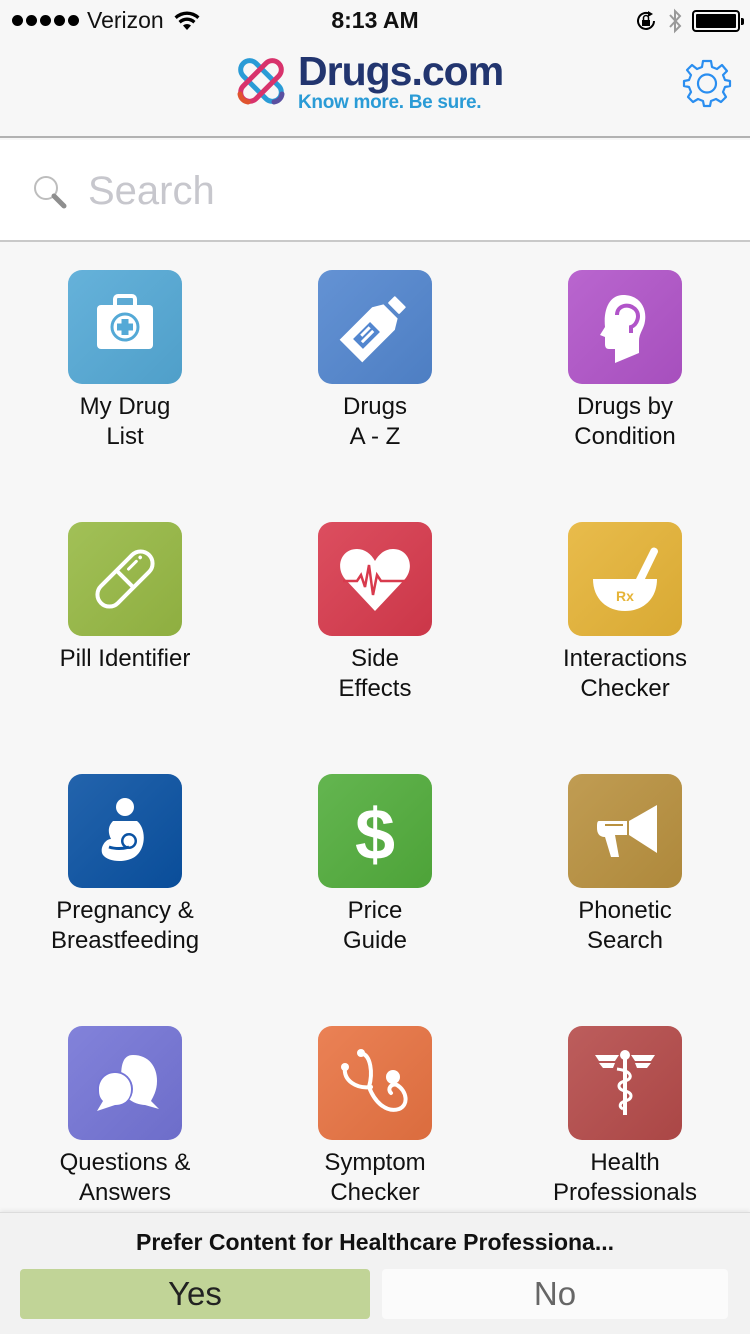 The width and height of the screenshot is (750, 1334). What do you see at coordinates (625, 831) in the screenshot?
I see `megaphone-icon` at bounding box center [625, 831].